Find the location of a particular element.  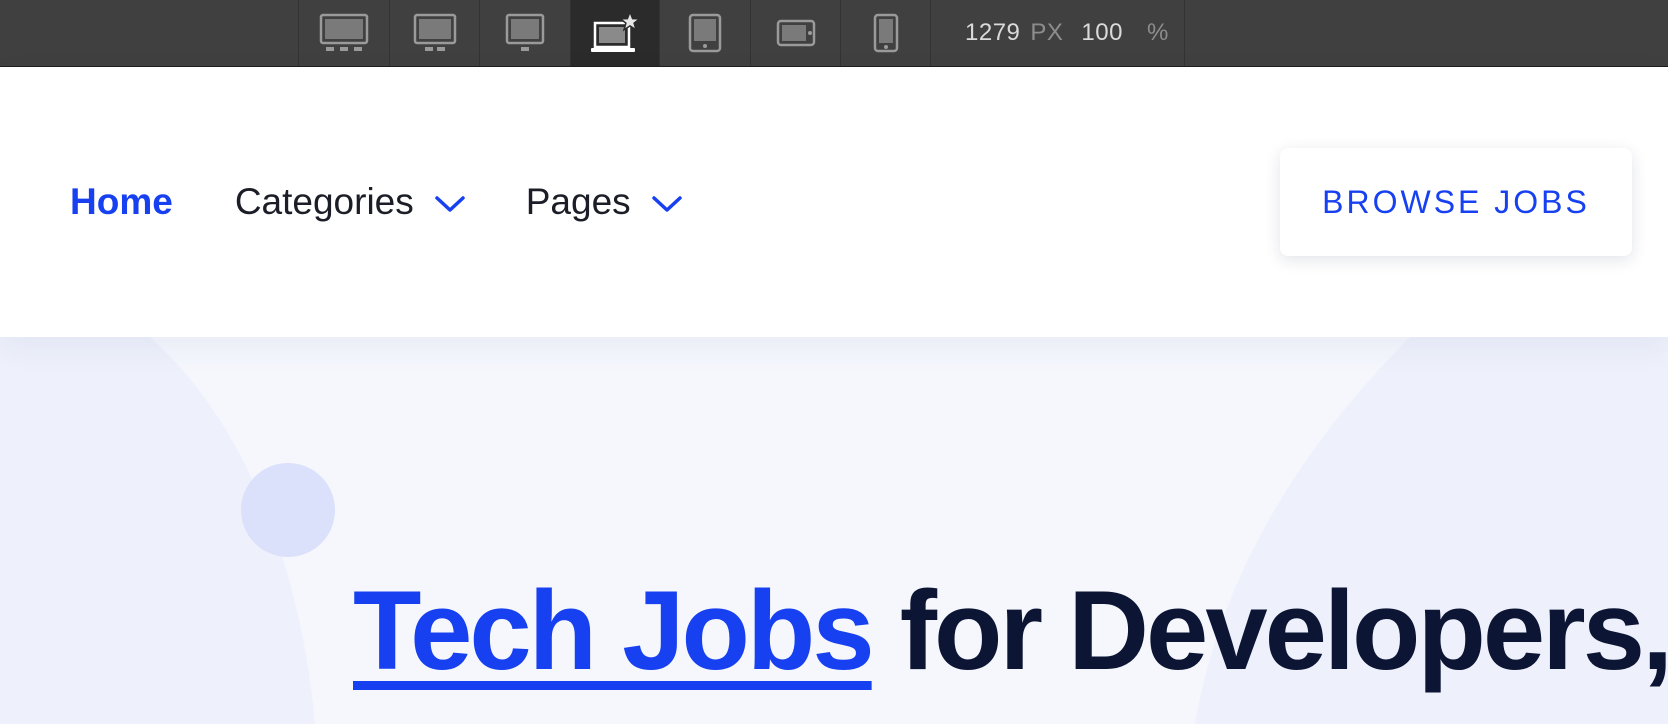

phone-landscape-icon is located at coordinates (795, 33).